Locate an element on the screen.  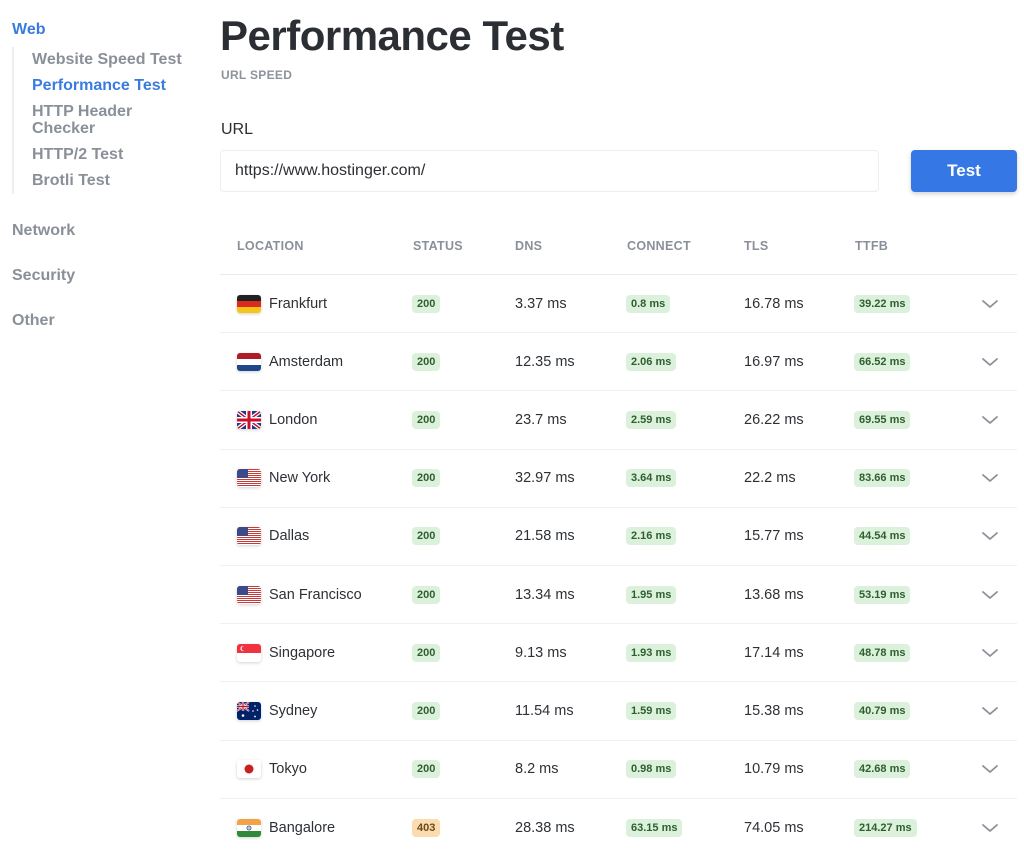
ttfb-badge: 66.52 ms is located at coordinates (882, 361).